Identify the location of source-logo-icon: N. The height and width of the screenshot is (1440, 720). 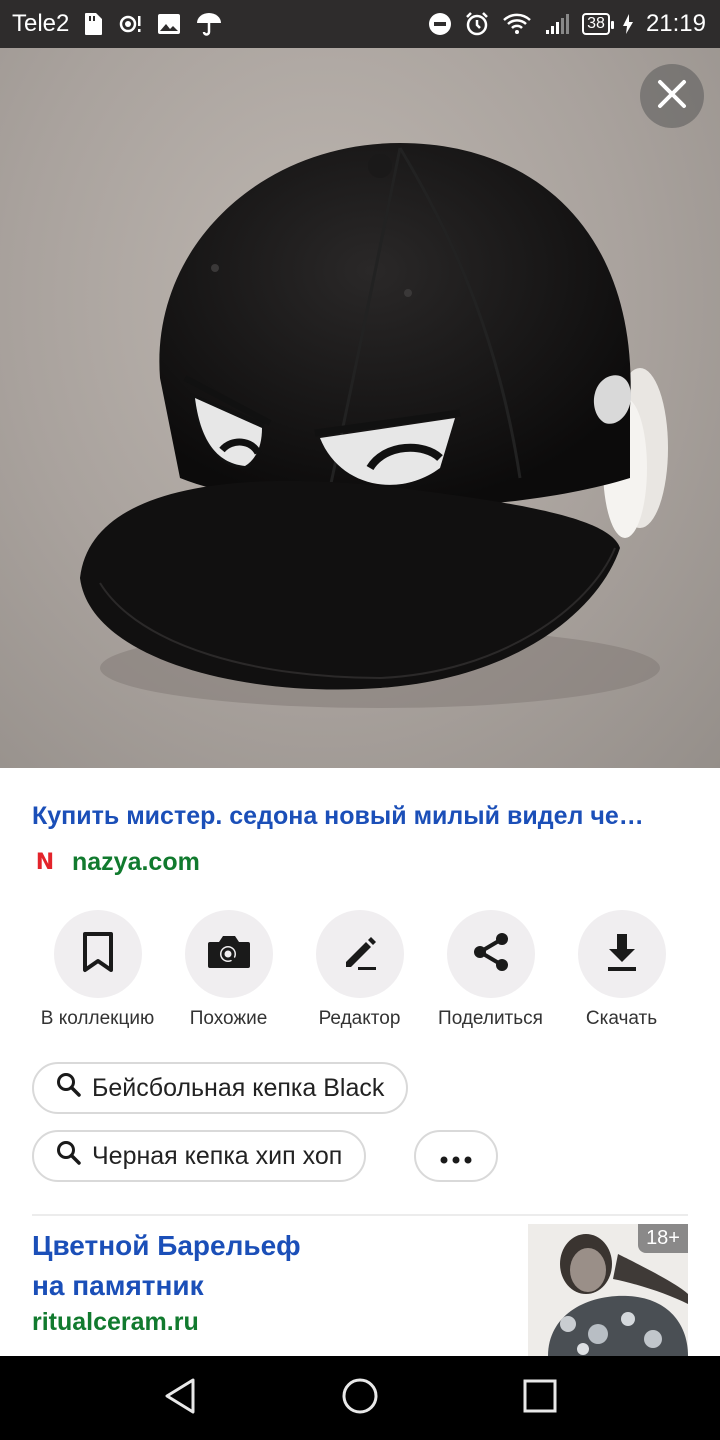
(45, 862).